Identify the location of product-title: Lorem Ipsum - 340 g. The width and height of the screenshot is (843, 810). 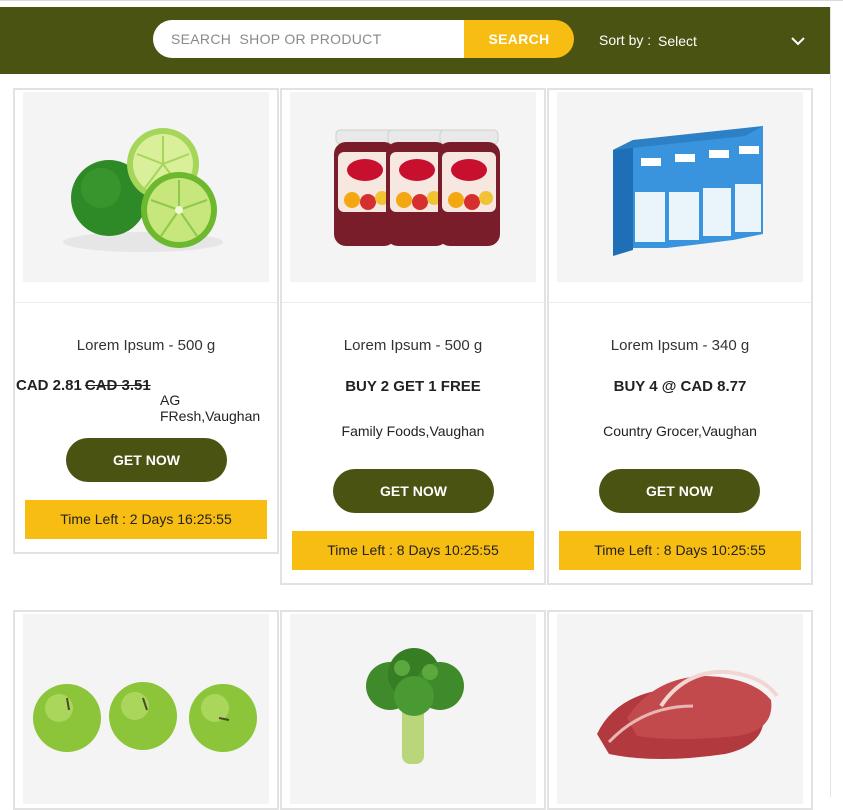
(680, 345).